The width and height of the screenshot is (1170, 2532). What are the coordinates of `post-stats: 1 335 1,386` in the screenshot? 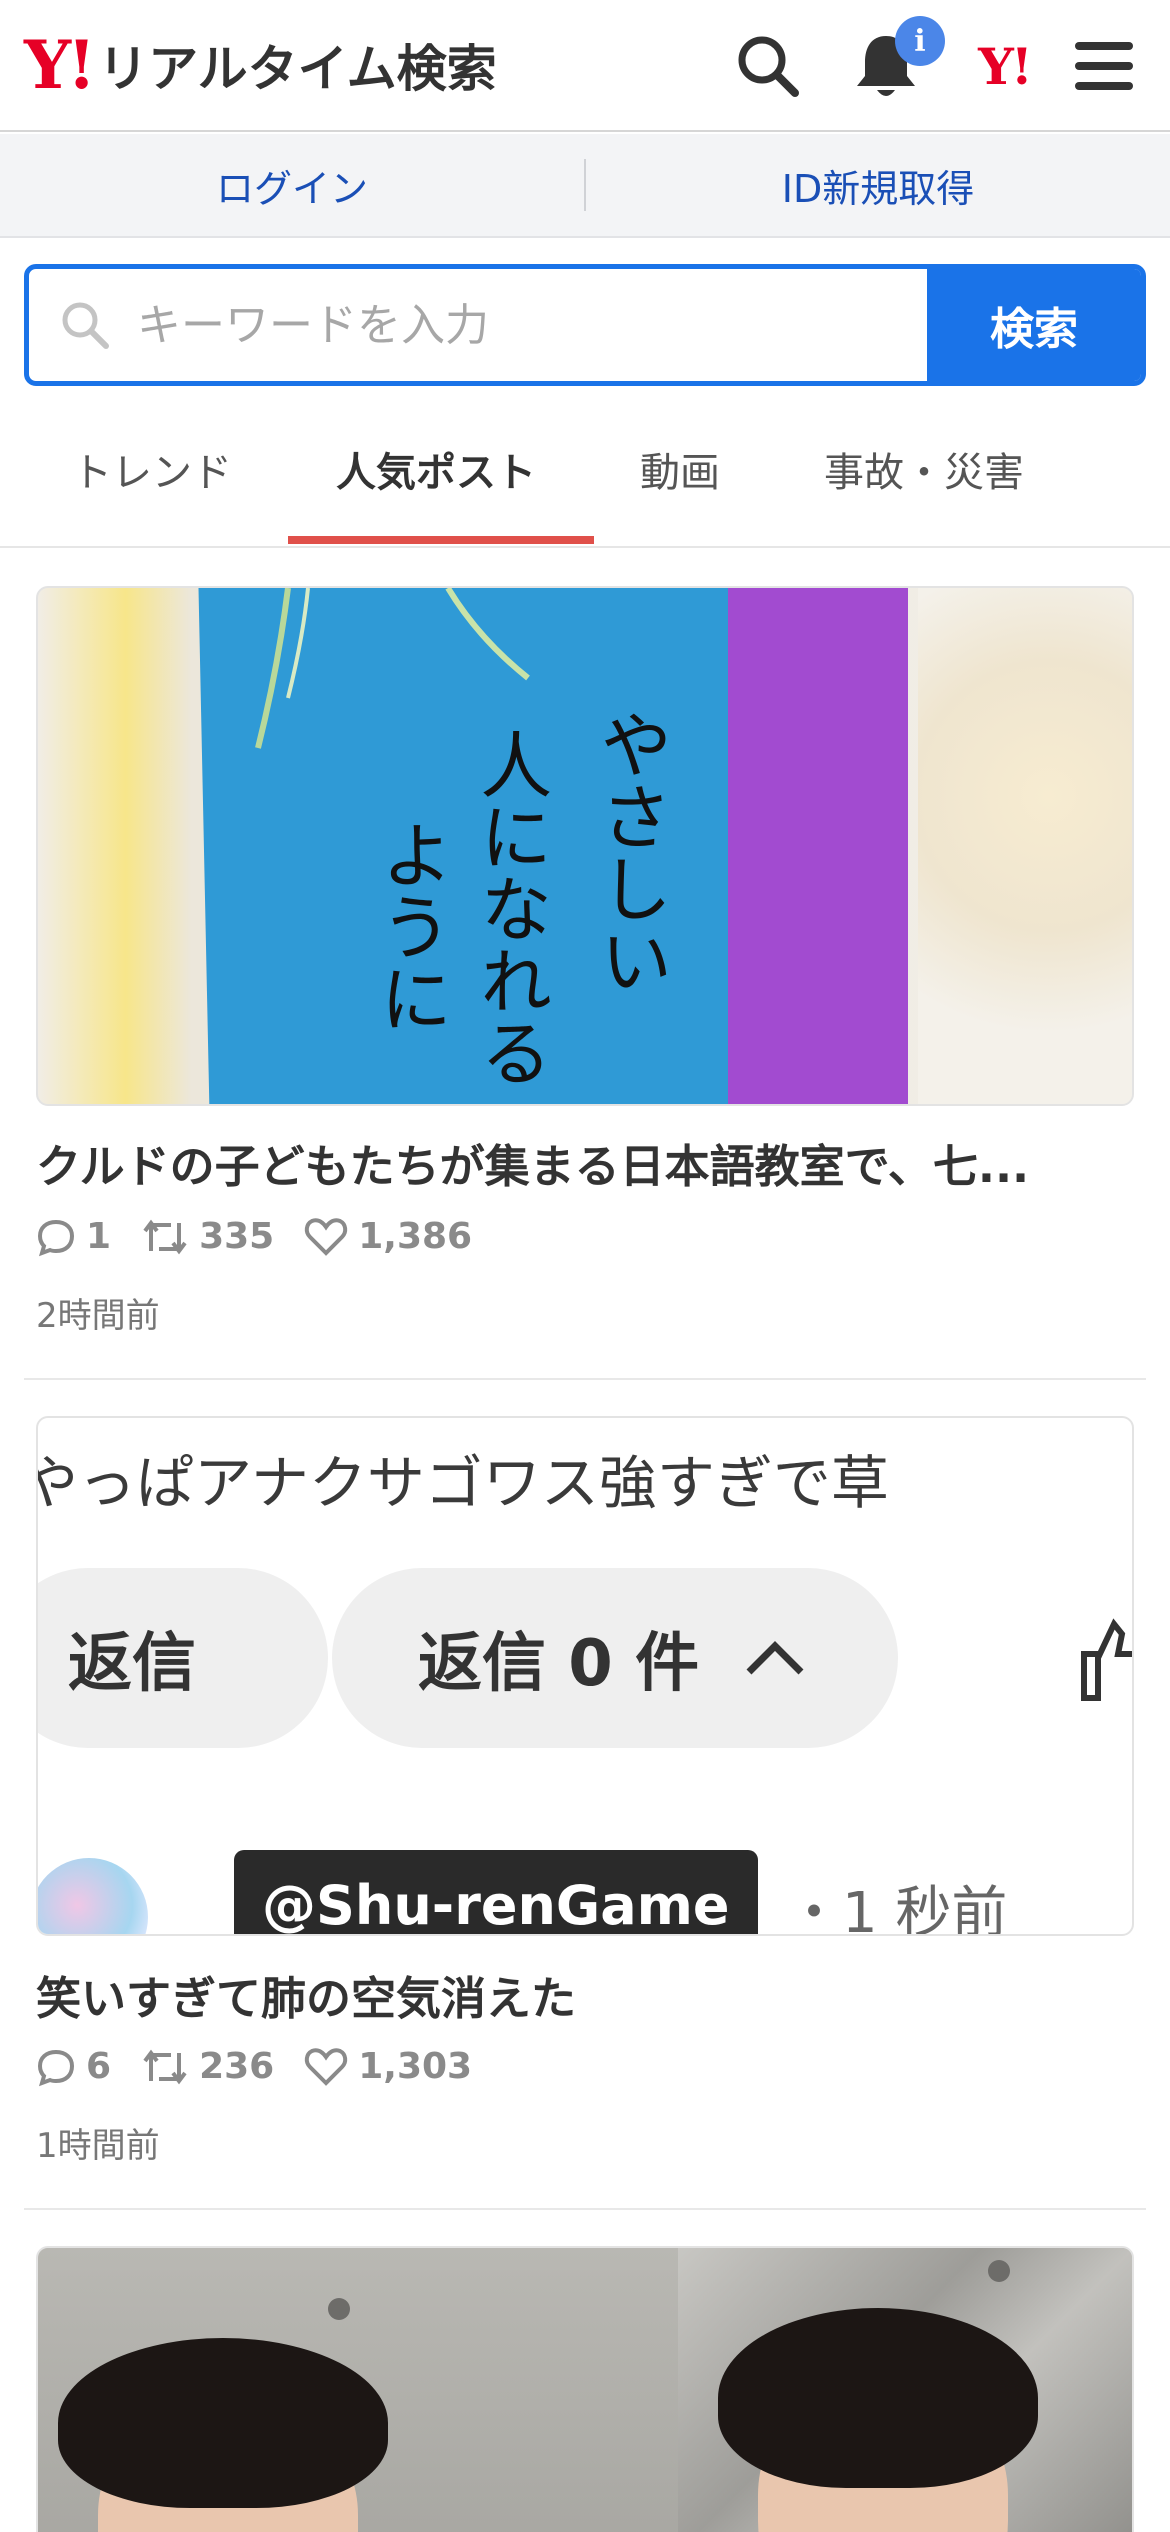 It's located at (269, 1236).